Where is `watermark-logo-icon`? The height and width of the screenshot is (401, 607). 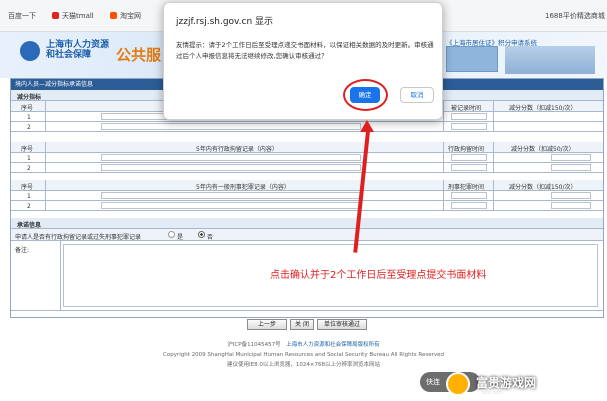 watermark-logo-icon is located at coordinates (458, 384).